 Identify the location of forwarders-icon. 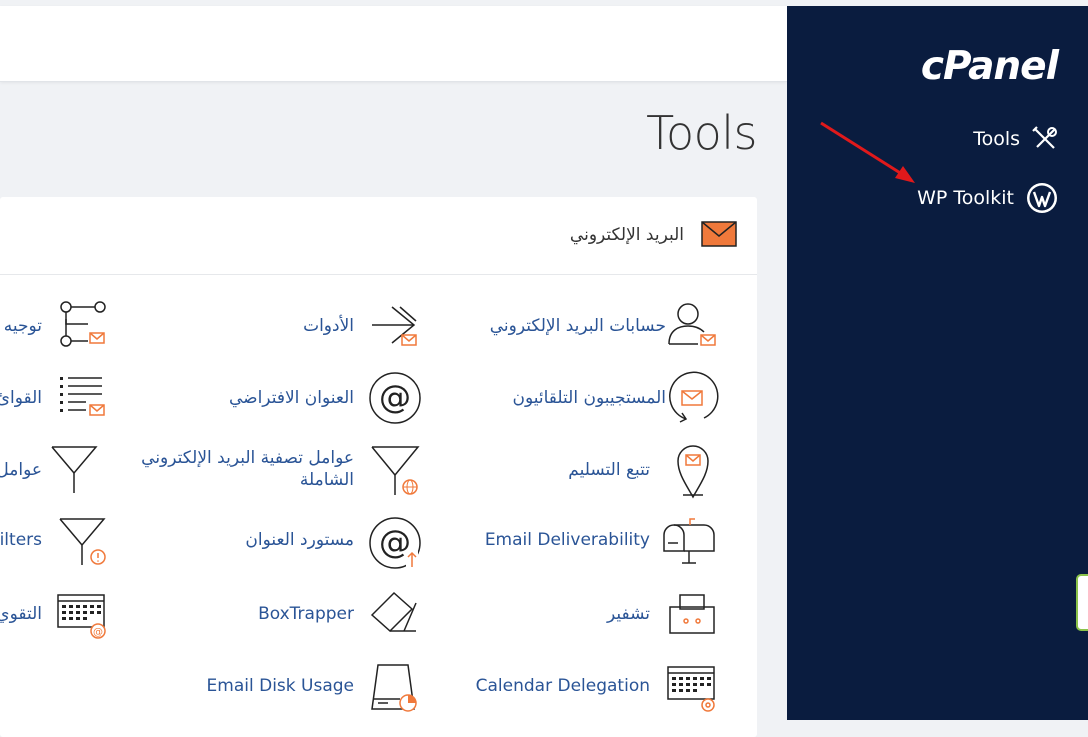
(394, 326).